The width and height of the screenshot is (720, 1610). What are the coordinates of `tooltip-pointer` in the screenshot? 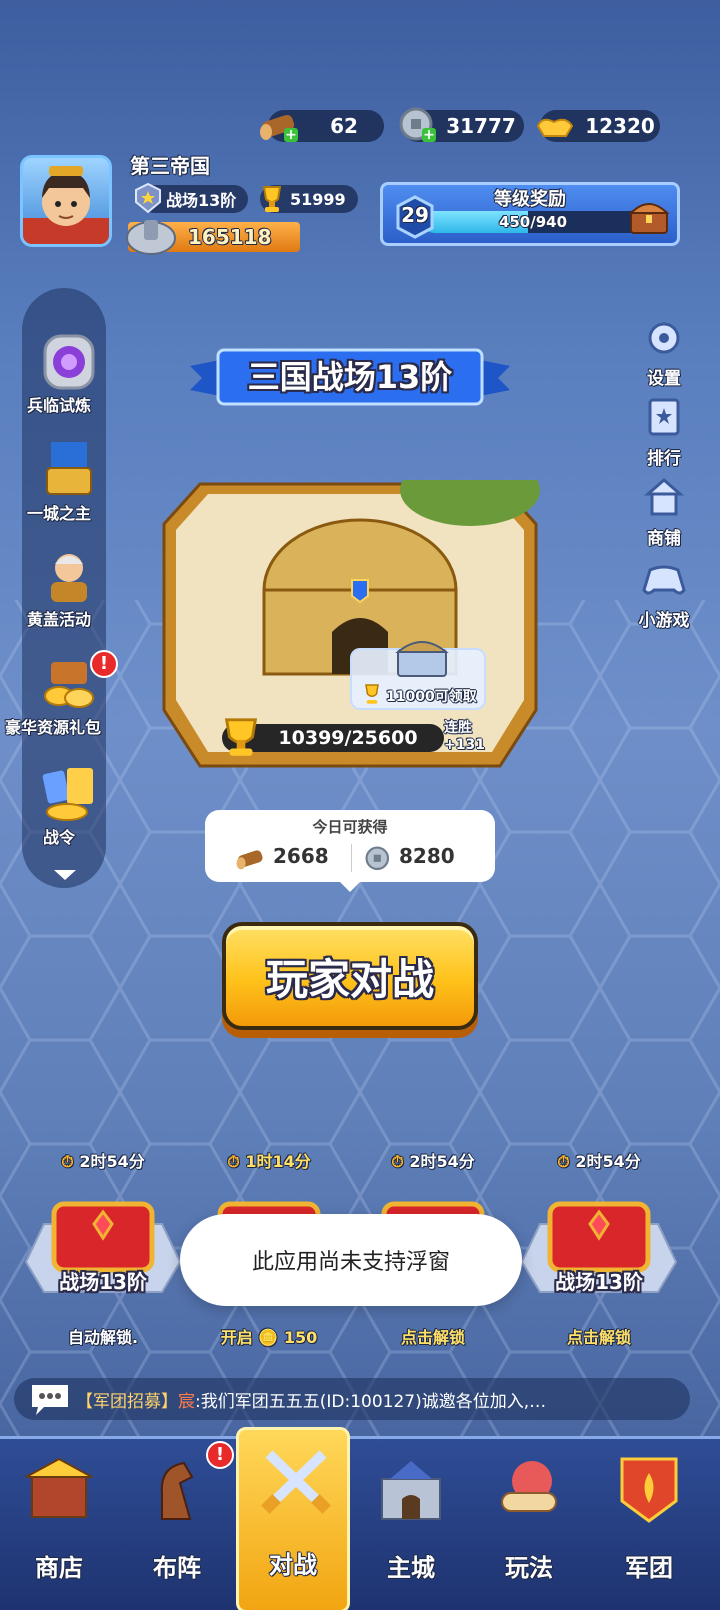 It's located at (350, 886).